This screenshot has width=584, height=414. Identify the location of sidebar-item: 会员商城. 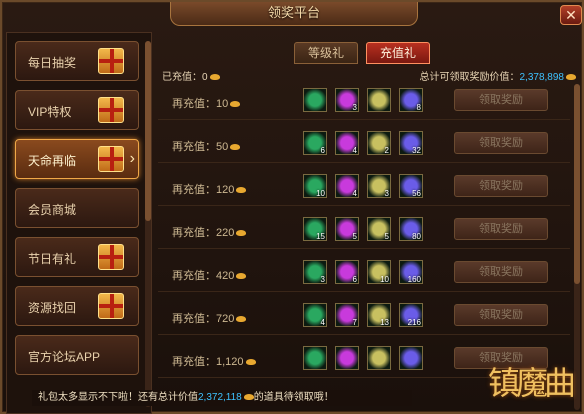
(77, 208).